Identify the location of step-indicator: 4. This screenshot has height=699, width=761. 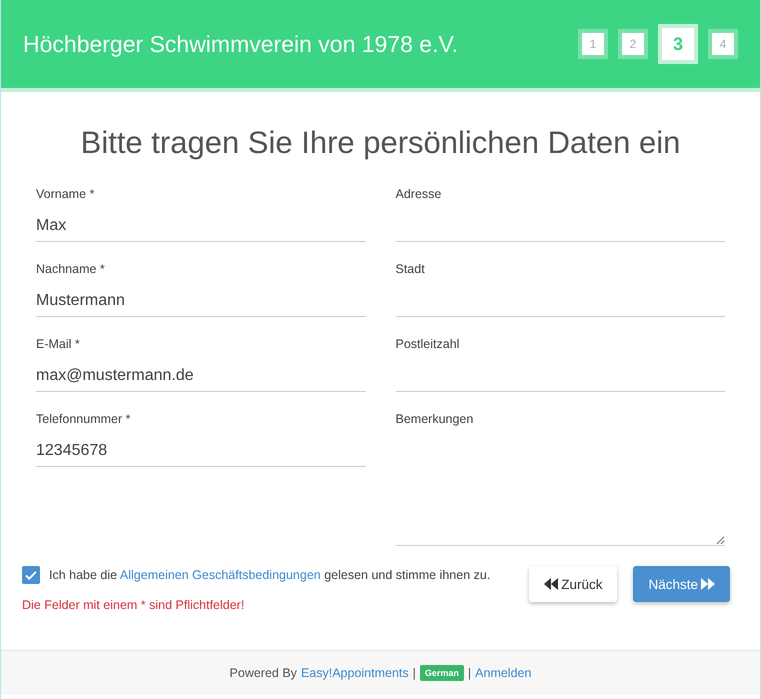
(723, 44).